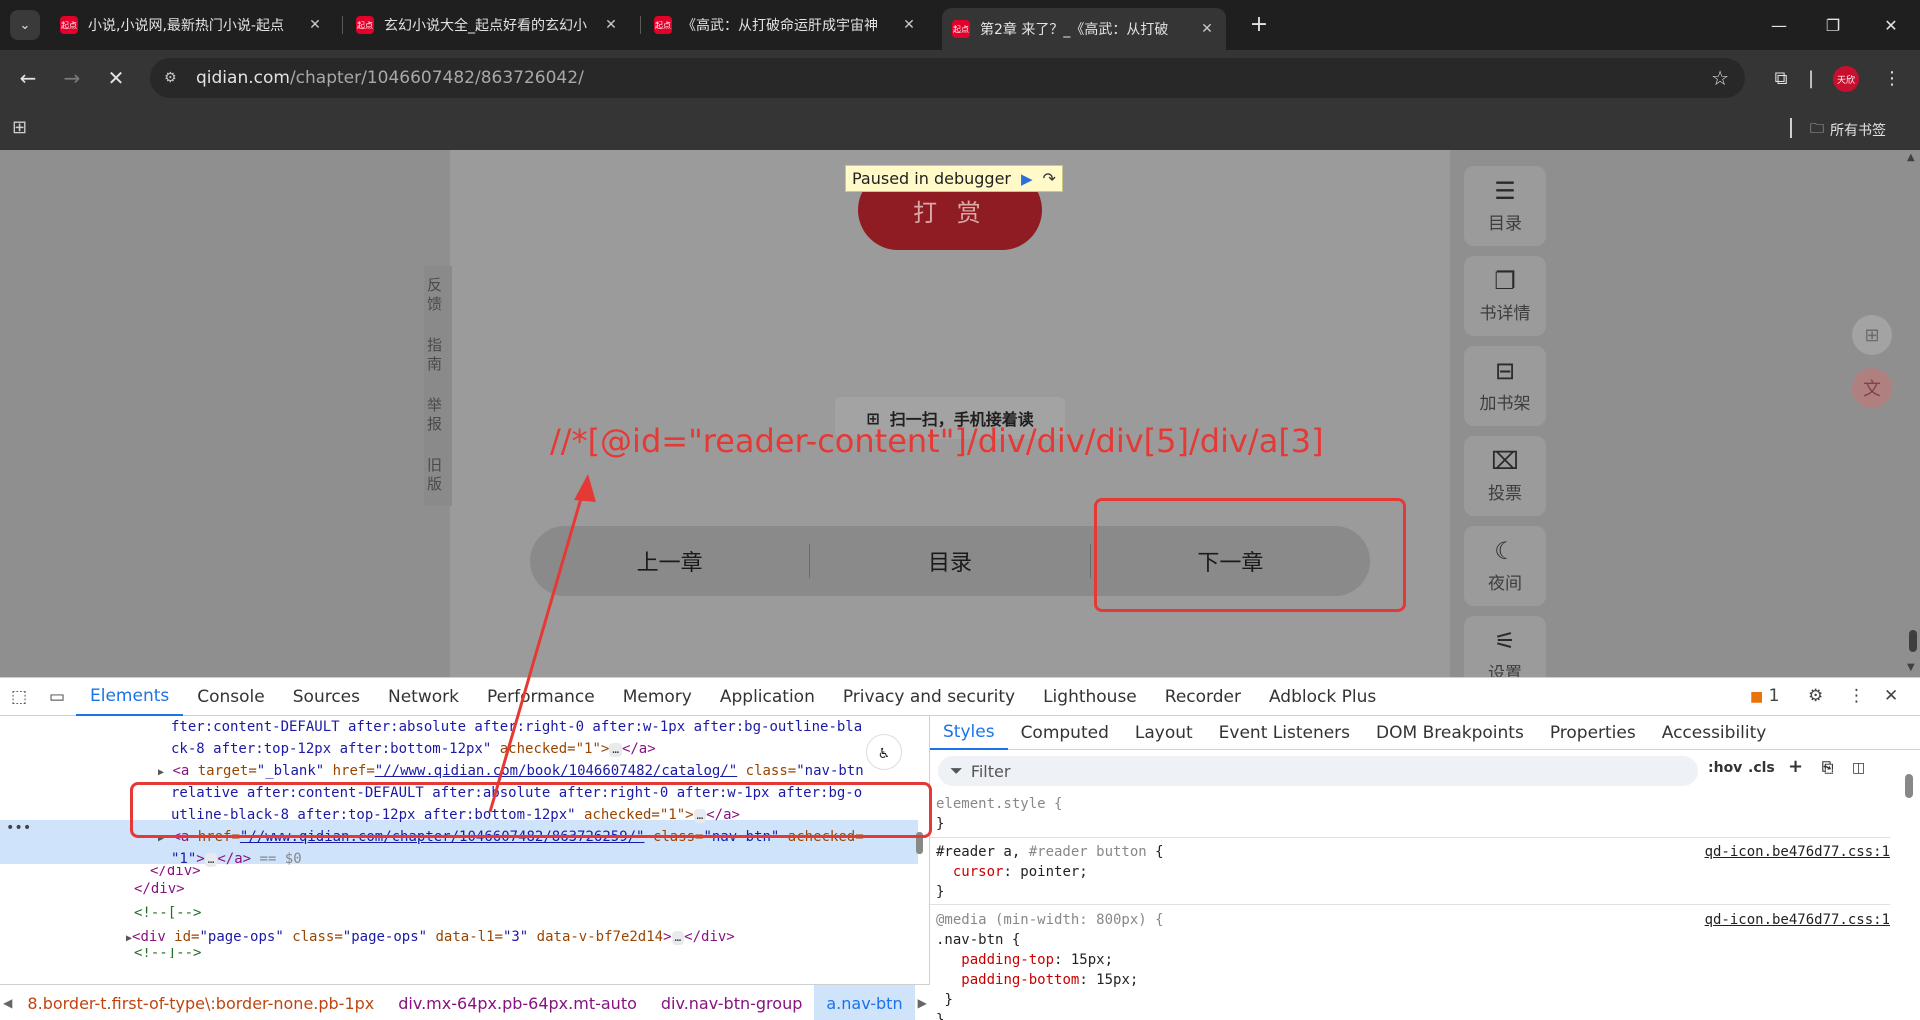  What do you see at coordinates (434, 476) in the screenshot?
I see `old-version-tab: 旧版` at bounding box center [434, 476].